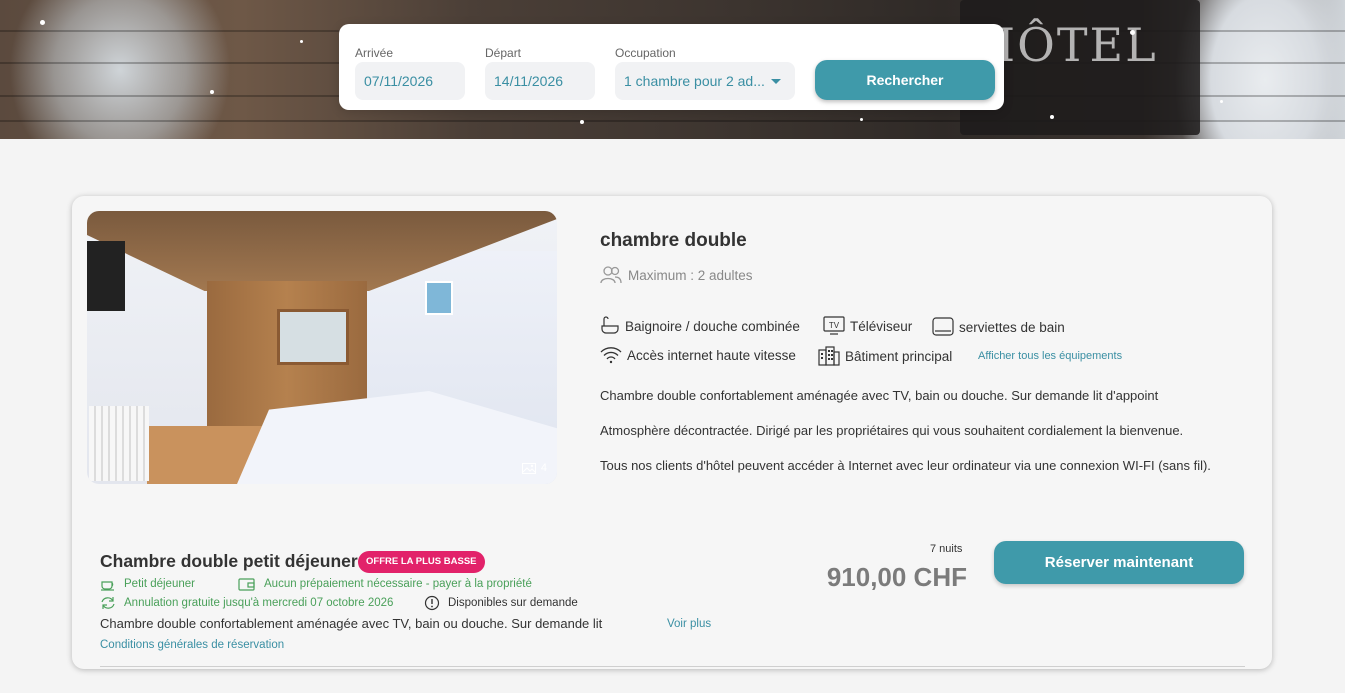  I want to click on availability-text: Disponibles sur demande, so click(513, 603).